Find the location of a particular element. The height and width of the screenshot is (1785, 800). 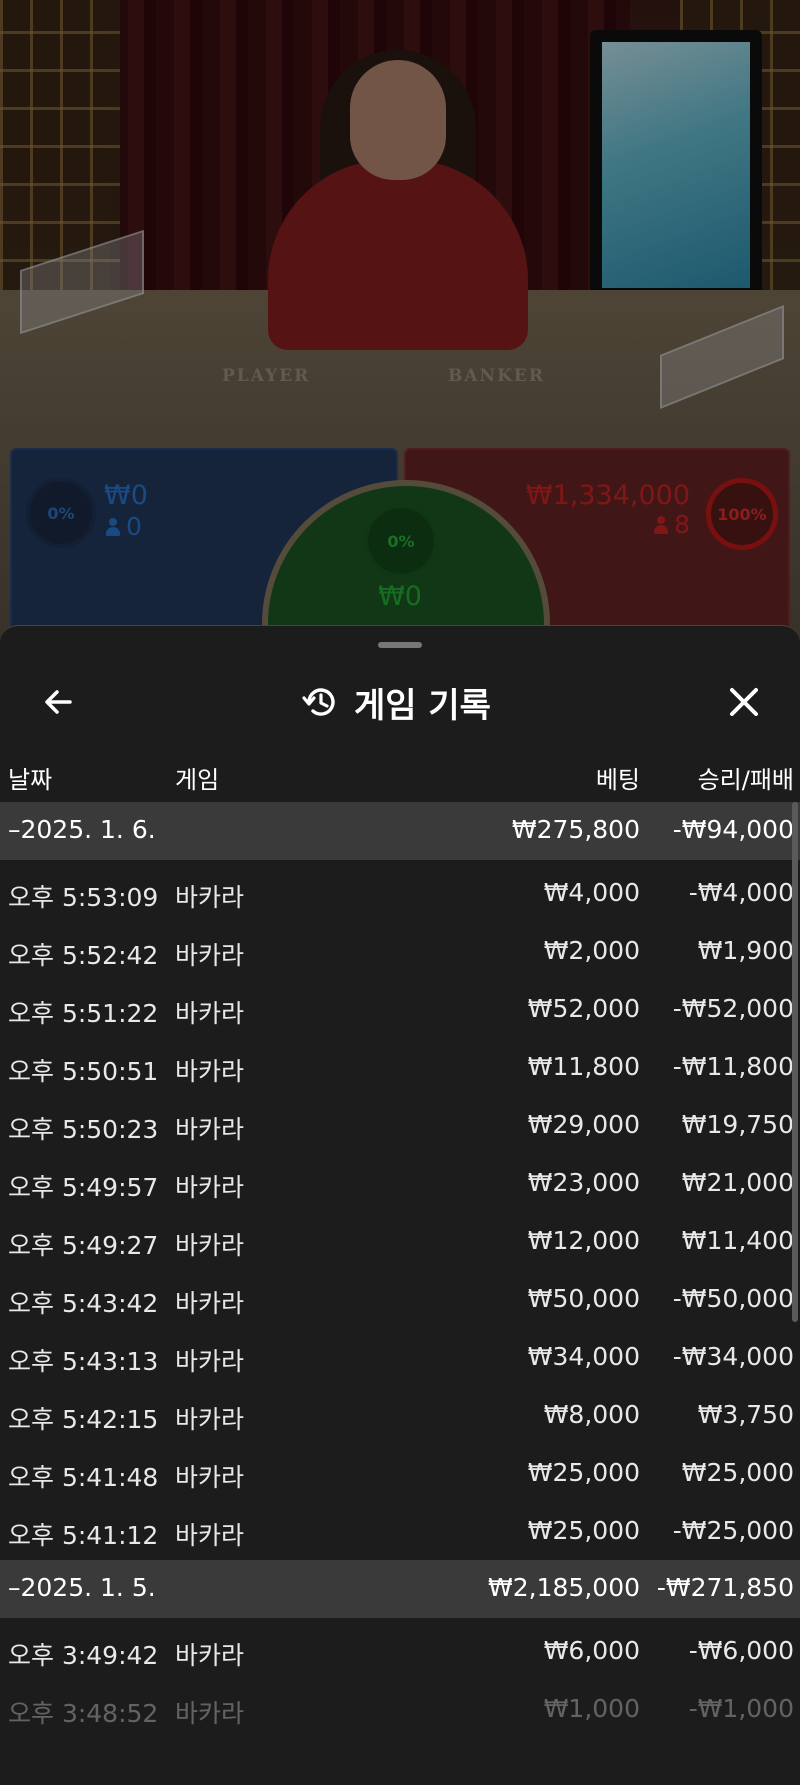

row-bet: ₩2,000 is located at coordinates (591, 950).